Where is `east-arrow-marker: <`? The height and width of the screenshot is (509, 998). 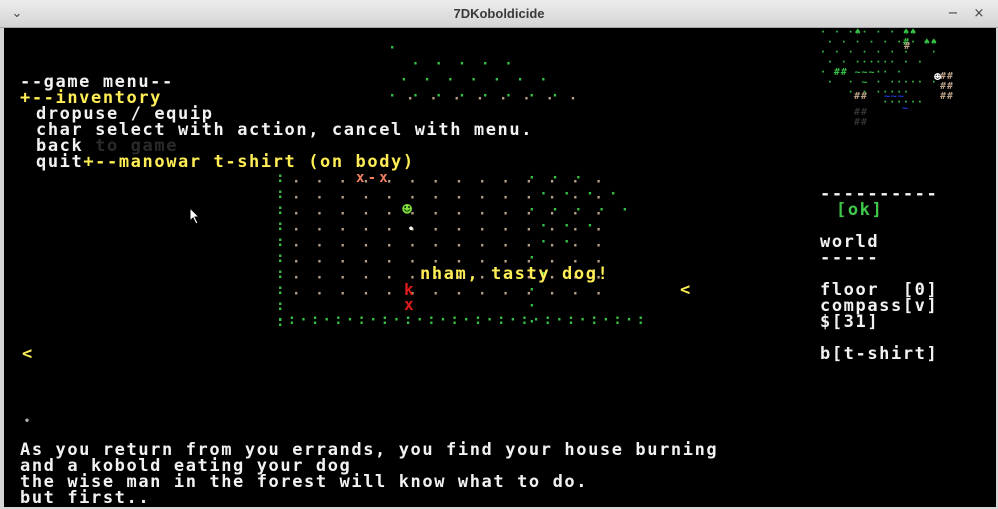
east-arrow-marker: < is located at coordinates (686, 290).